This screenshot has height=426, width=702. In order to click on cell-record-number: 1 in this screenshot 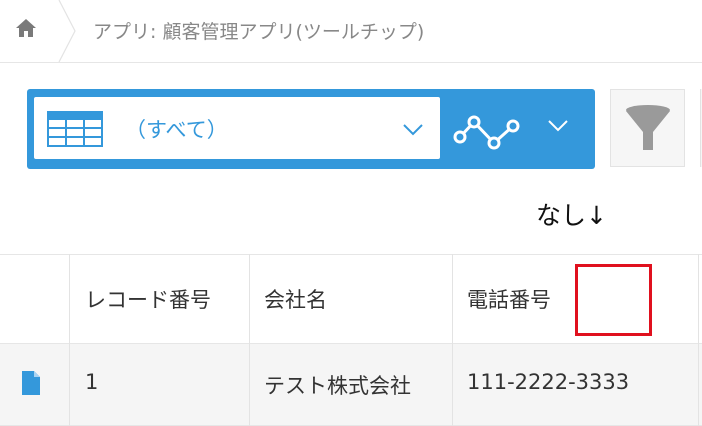, I will do `click(92, 382)`.